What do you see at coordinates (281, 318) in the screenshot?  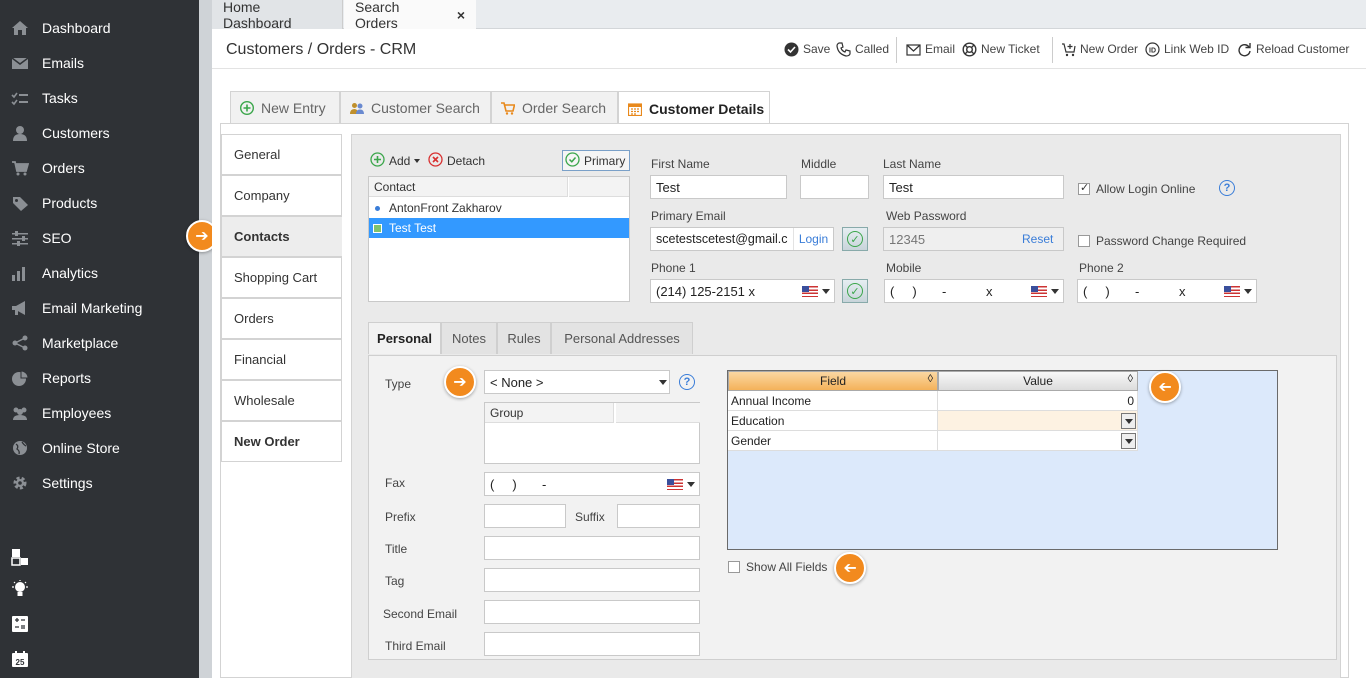 I see `section-orders: Orders` at bounding box center [281, 318].